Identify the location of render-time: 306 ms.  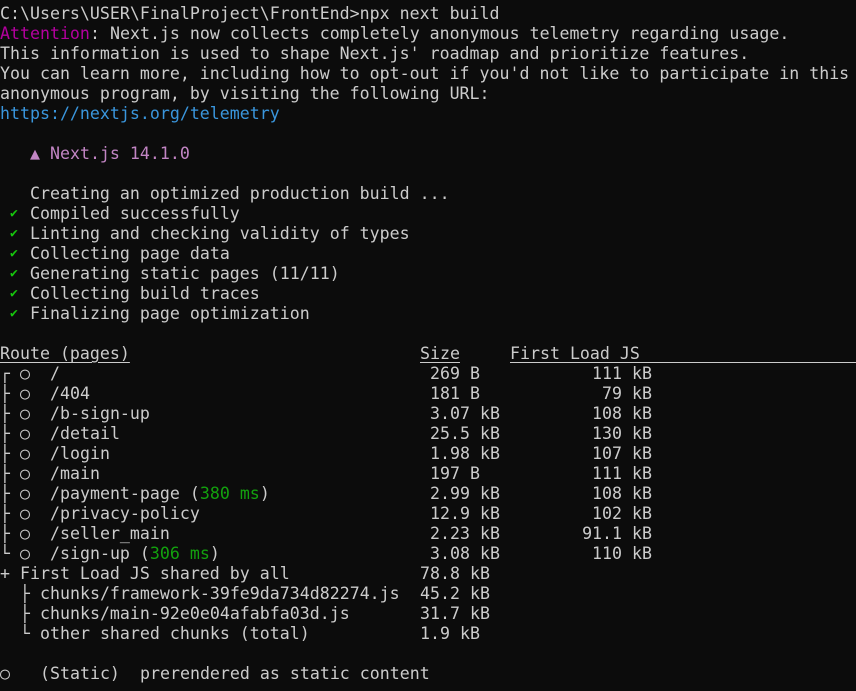
(179, 553).